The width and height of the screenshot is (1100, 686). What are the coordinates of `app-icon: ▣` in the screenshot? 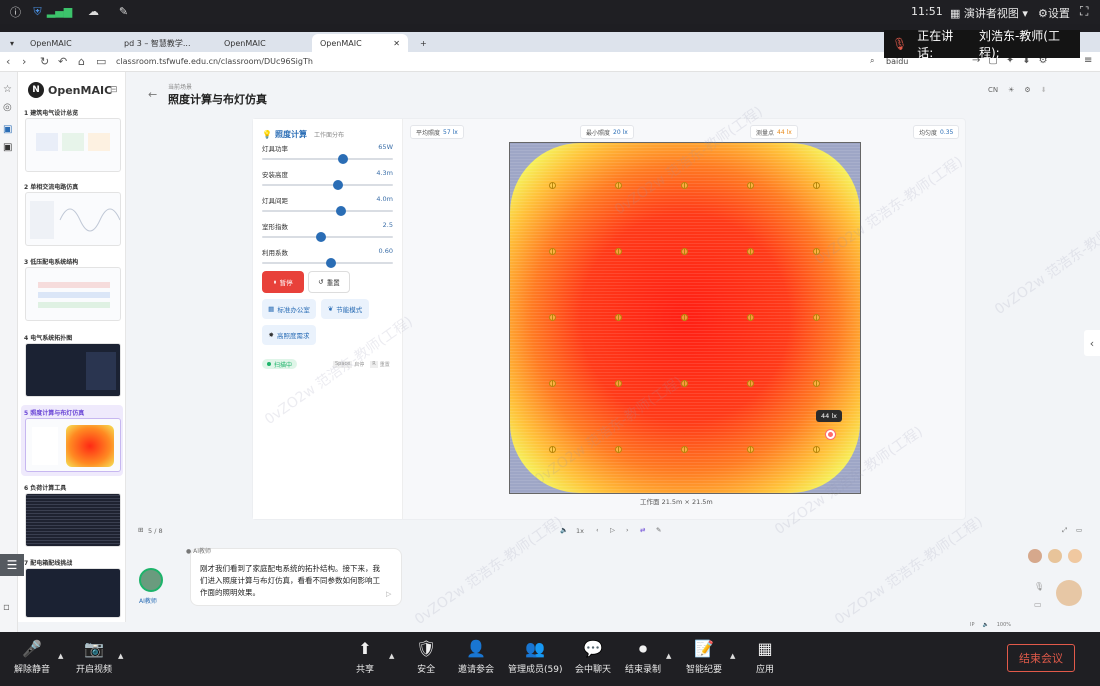 It's located at (7, 129).